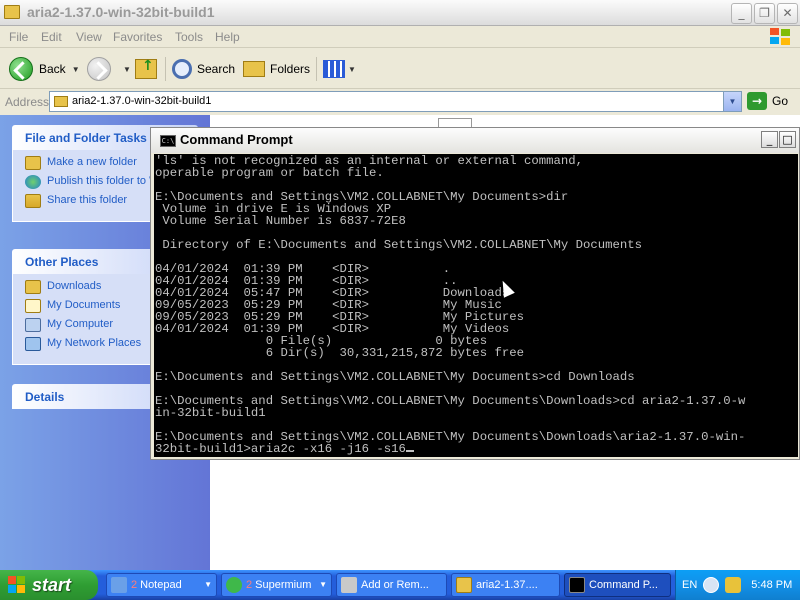 Image resolution: width=800 pixels, height=600 pixels. Describe the element at coordinates (767, 101) in the screenshot. I see `go-button: → Go` at that location.